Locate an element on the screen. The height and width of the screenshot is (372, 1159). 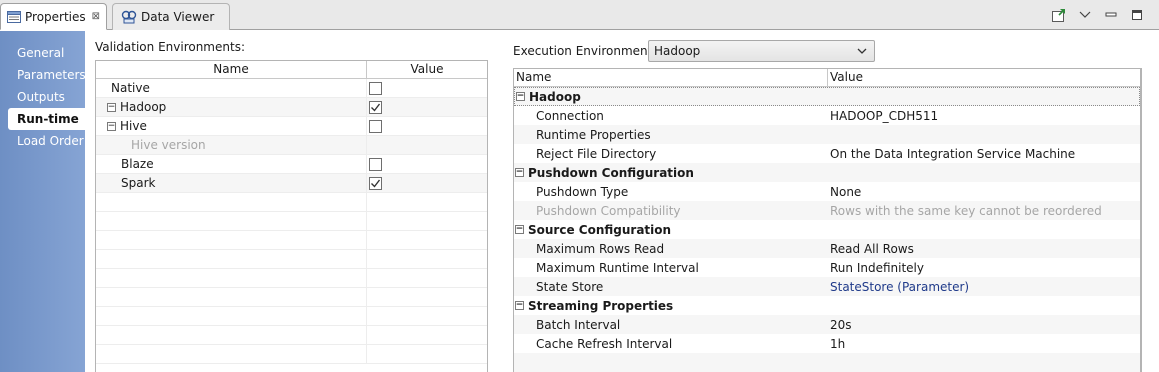
property-value: HADOOP_CDH511 is located at coordinates (984, 115).